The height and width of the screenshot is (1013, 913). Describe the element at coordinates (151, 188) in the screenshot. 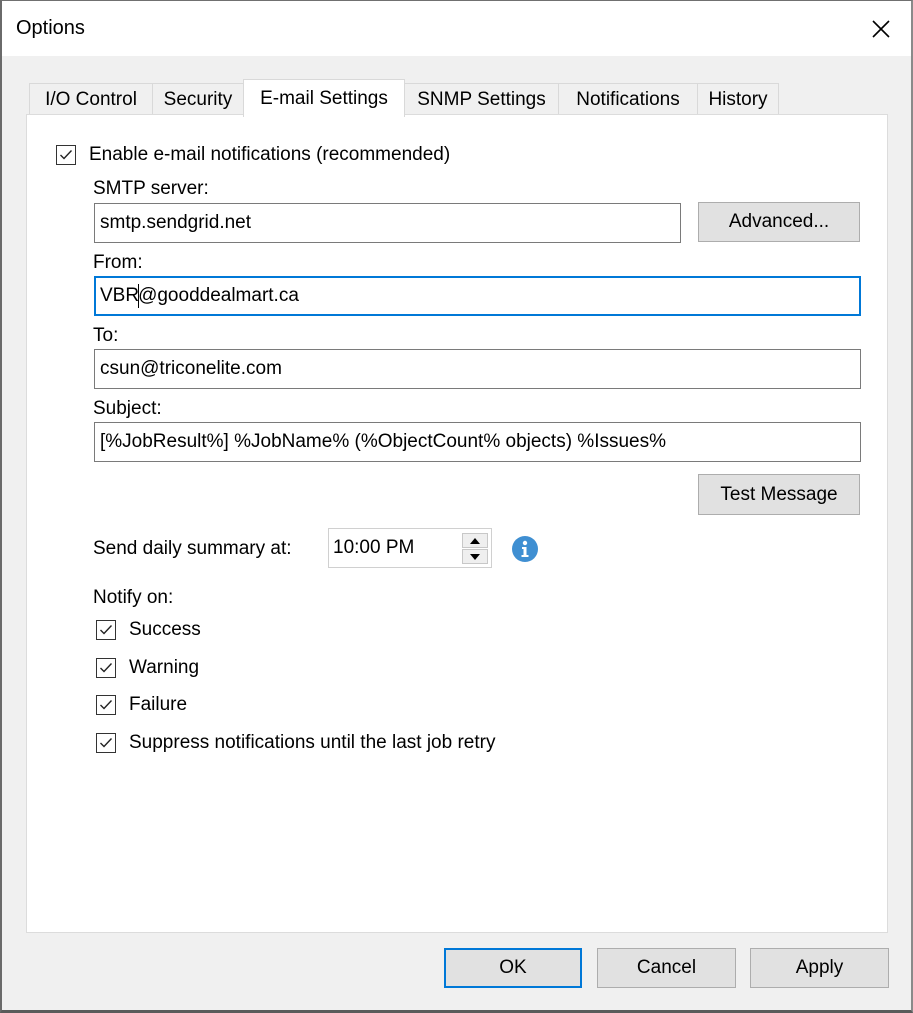

I see `smtp-server-label: SMTP server:` at that location.